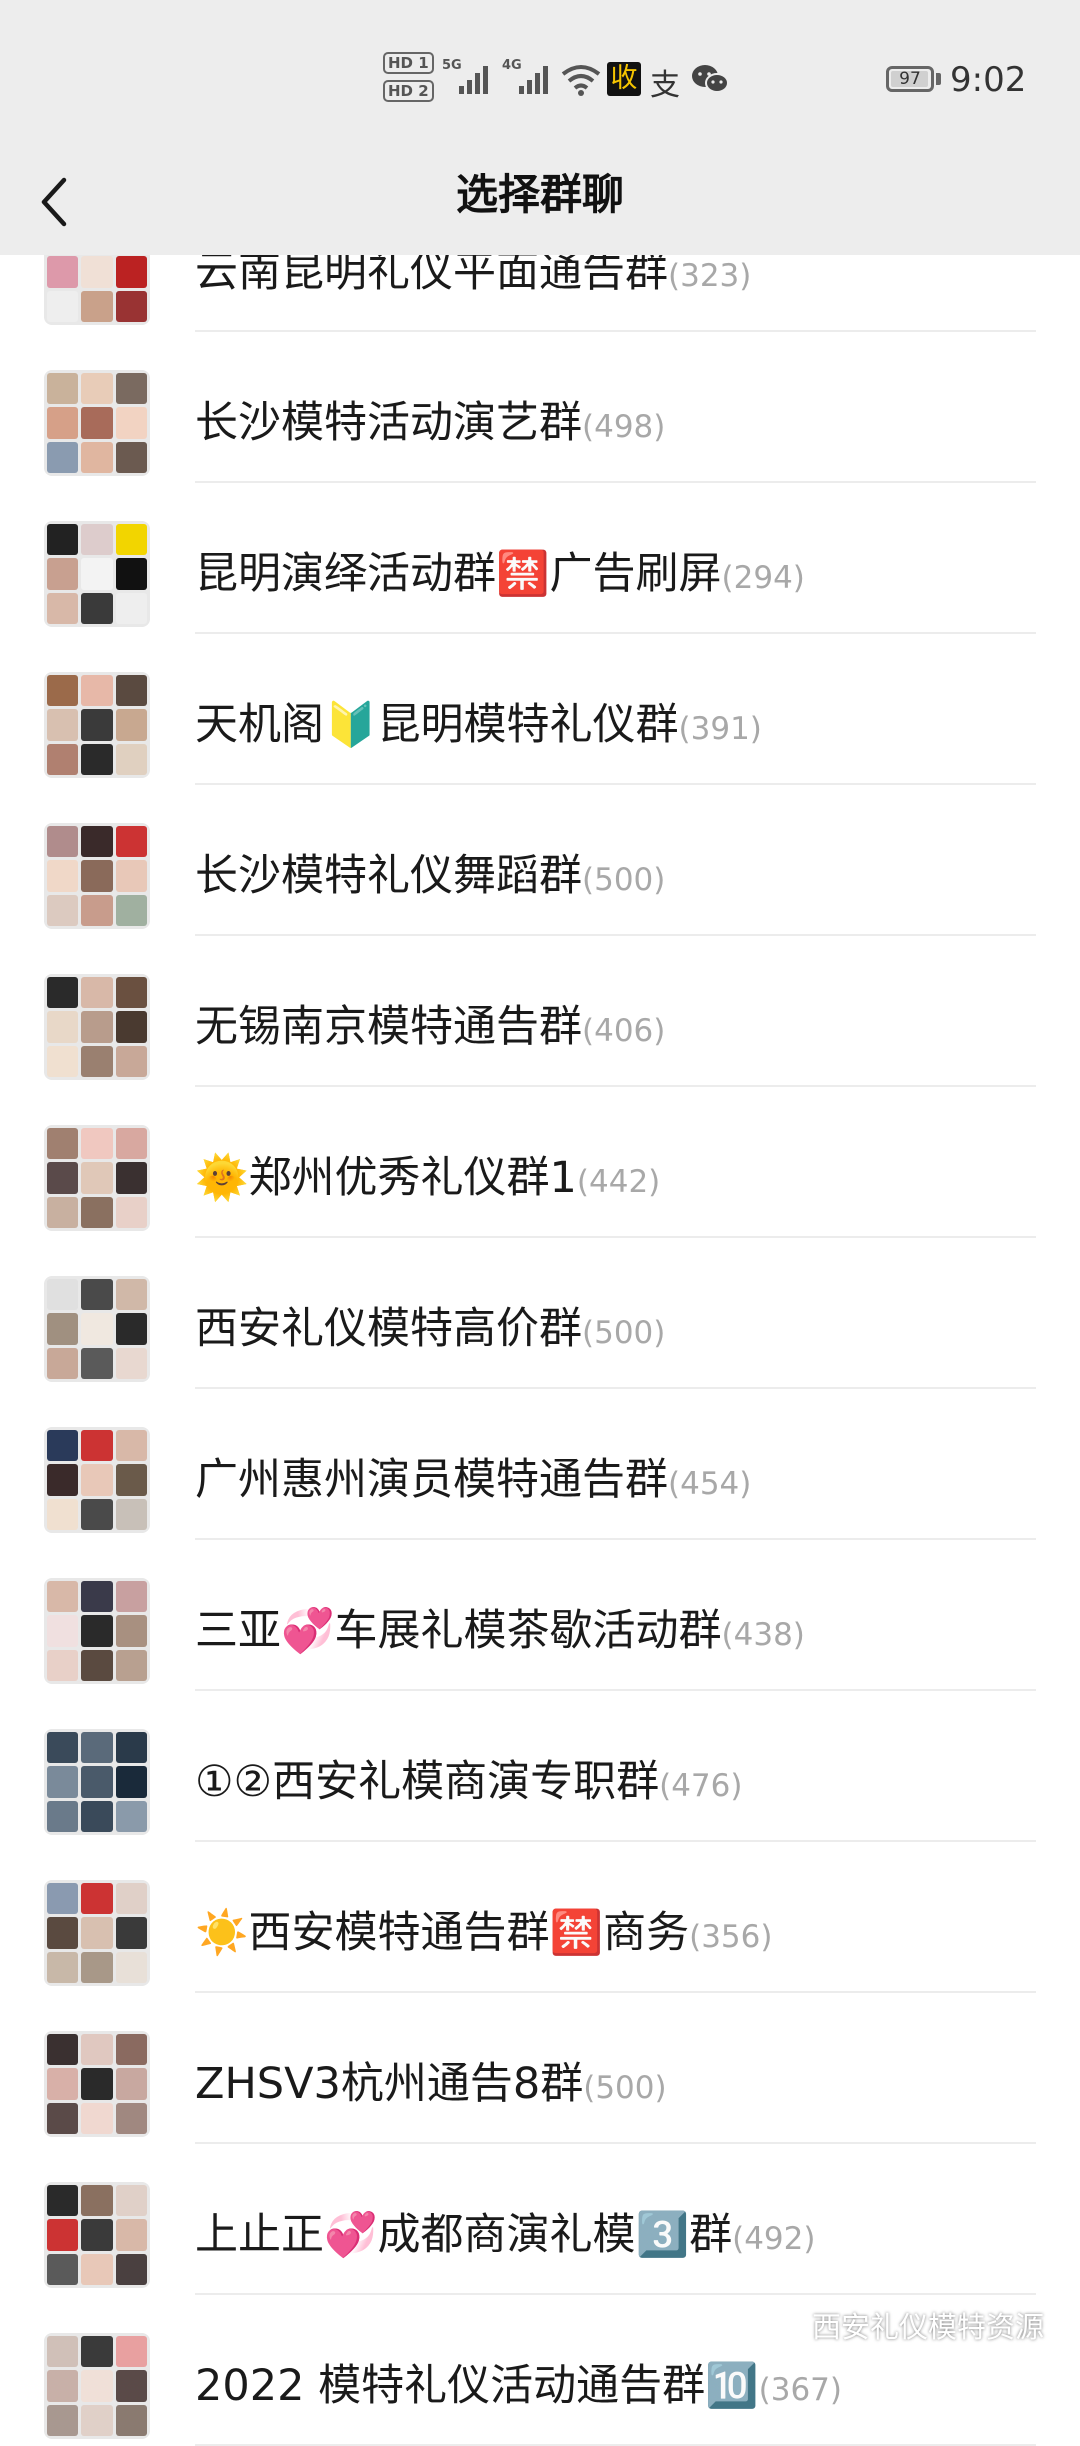 The image size is (1080, 2446). I want to click on group-title: 🌞郑州优秀礼仪群1(442), so click(427, 1180).